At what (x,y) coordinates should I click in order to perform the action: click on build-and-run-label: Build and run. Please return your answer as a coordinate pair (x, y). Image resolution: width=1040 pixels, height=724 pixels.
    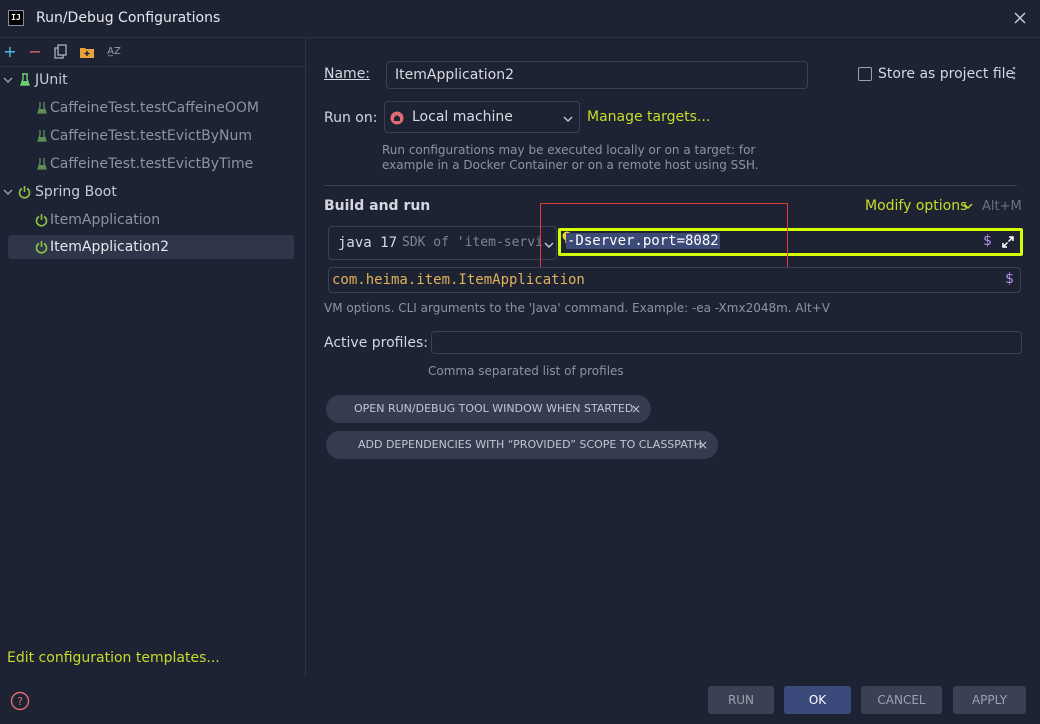
    Looking at the image, I should click on (377, 206).